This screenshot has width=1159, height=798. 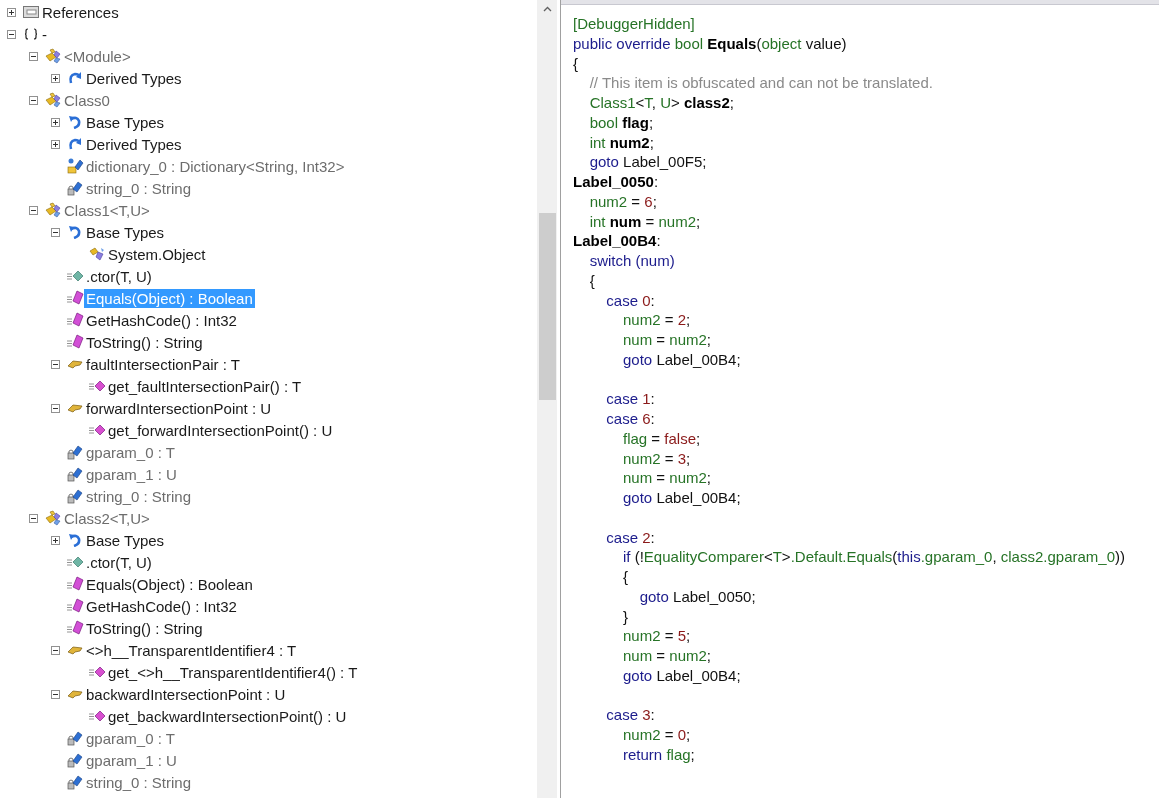 What do you see at coordinates (205, 386) in the screenshot?
I see `tree-item: get_faultIntersectionPair() : T` at bounding box center [205, 386].